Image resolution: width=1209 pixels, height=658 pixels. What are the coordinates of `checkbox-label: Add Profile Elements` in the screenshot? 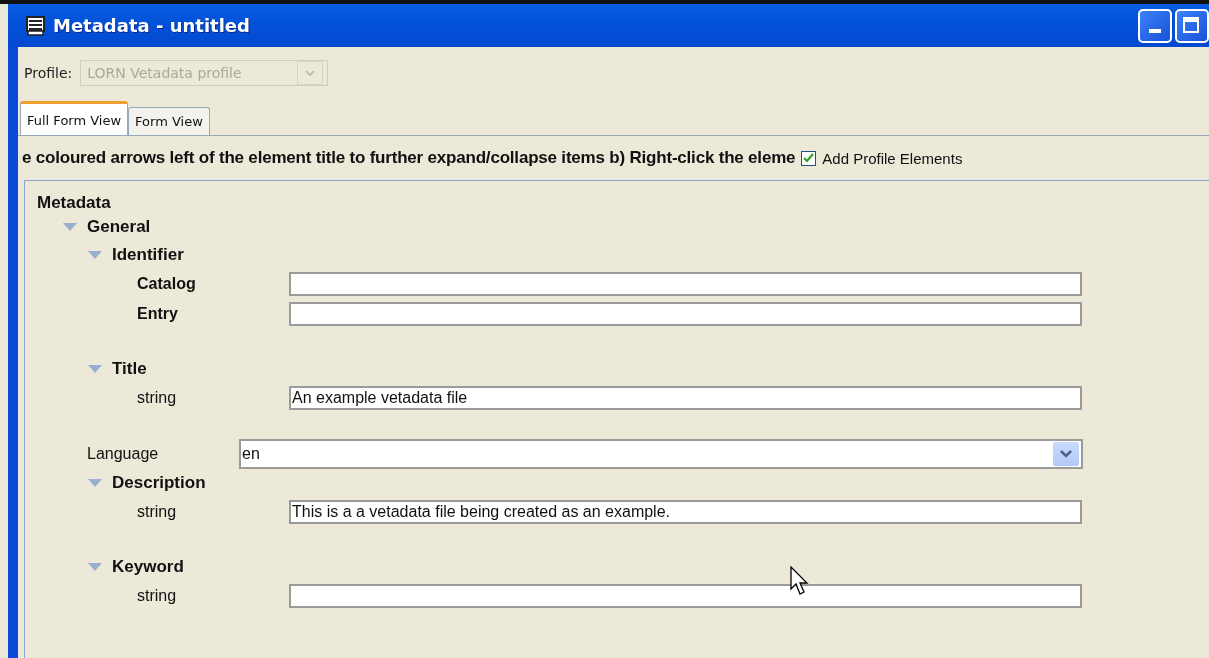 It's located at (892, 158).